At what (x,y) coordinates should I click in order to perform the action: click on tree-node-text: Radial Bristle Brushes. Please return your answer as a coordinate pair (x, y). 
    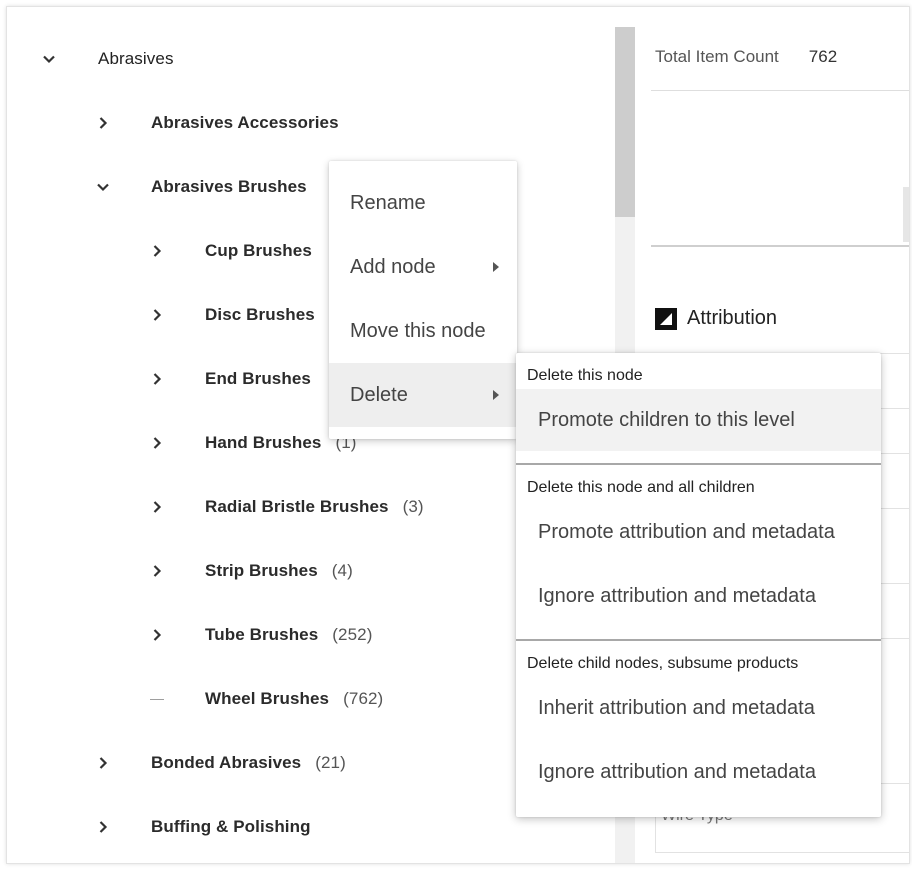
    Looking at the image, I should click on (297, 506).